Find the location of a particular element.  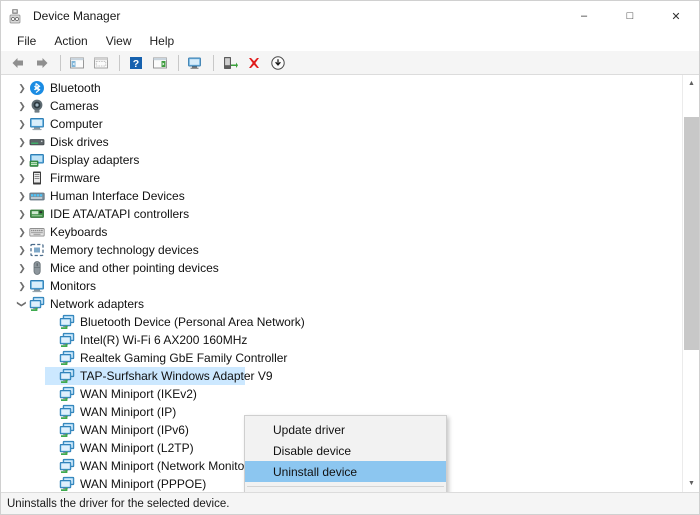

tree-item-label: Monitors is located at coordinates (73, 286).